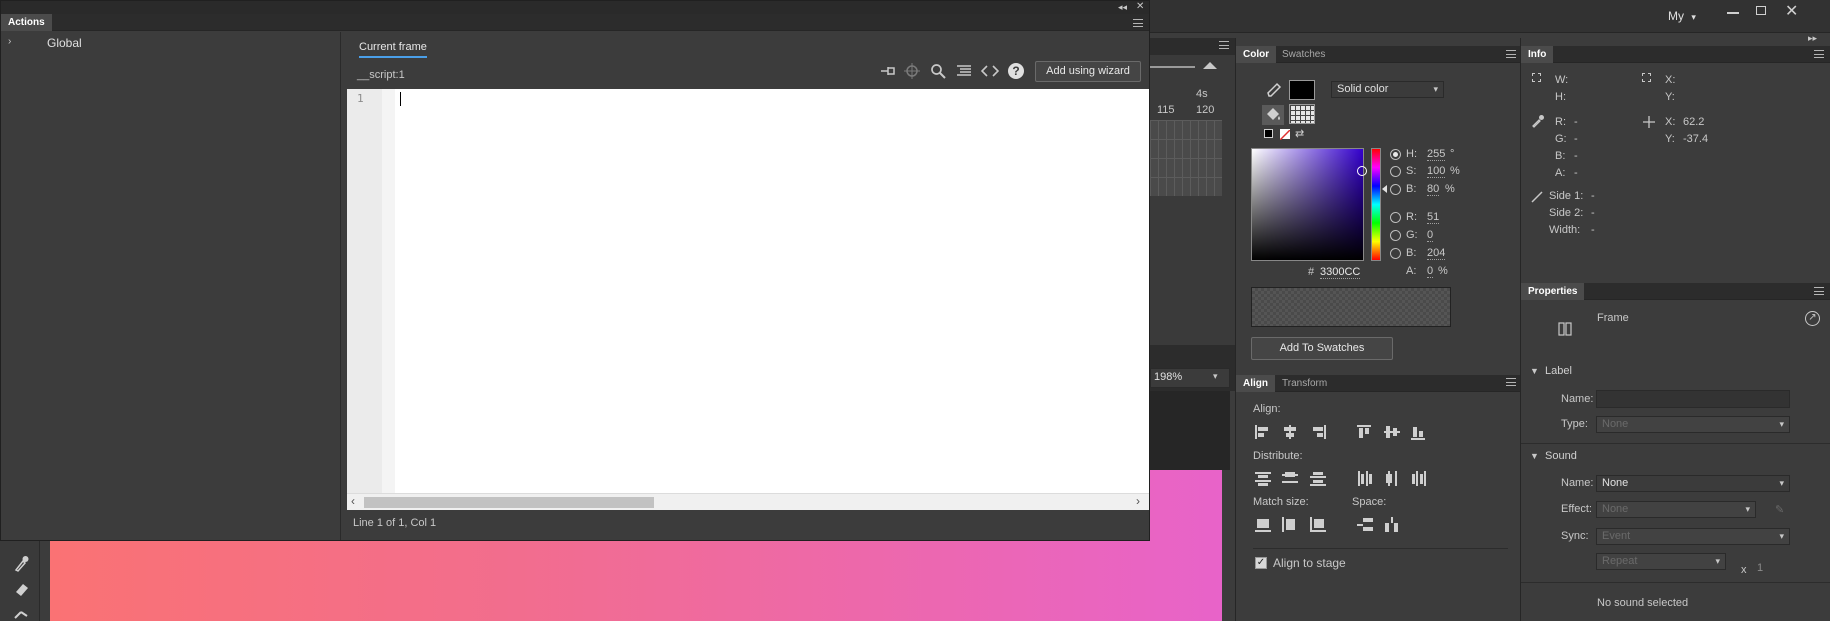  What do you see at coordinates (353, 501) in the screenshot?
I see `chevron-left-icon: ‹` at bounding box center [353, 501].